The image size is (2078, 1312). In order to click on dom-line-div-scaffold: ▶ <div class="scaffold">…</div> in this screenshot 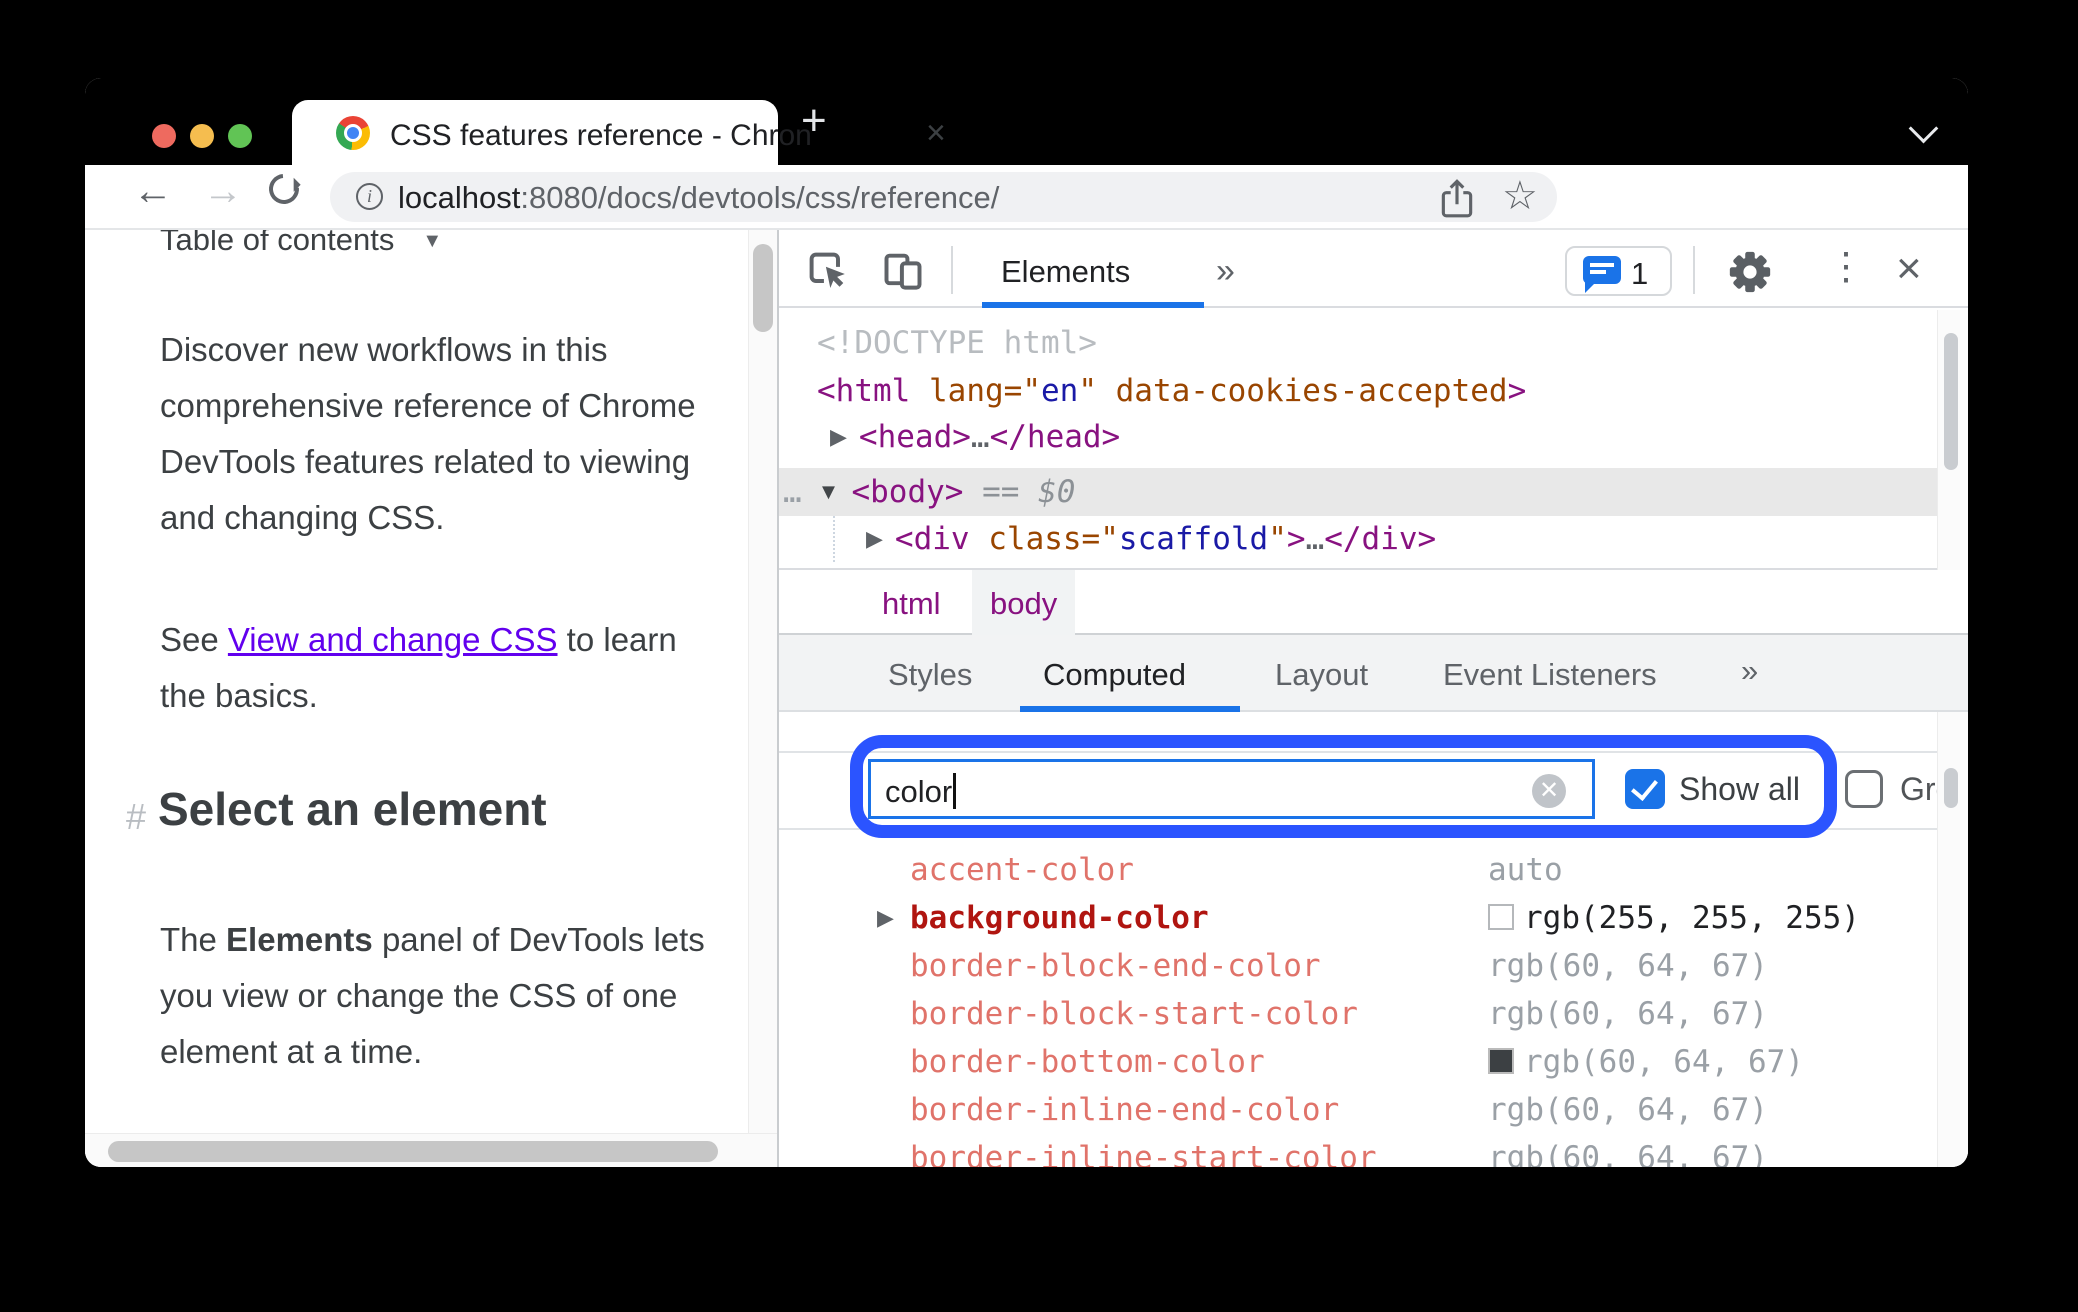, I will do `click(1151, 539)`.